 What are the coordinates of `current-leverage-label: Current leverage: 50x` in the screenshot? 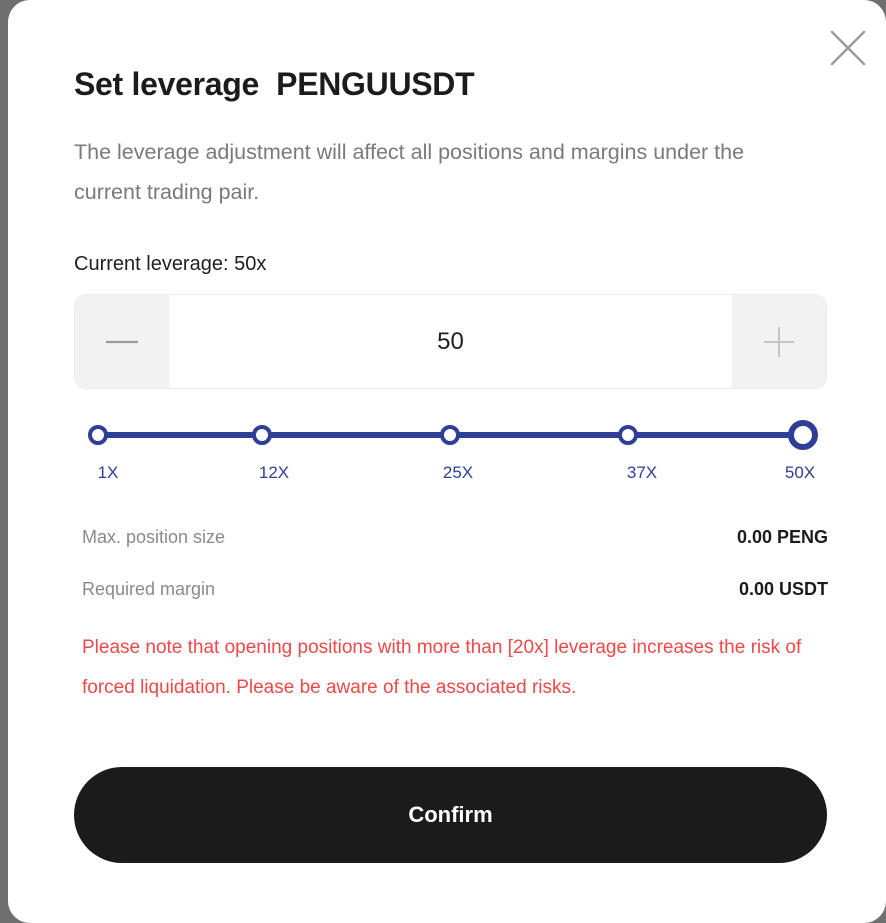 It's located at (170, 264).